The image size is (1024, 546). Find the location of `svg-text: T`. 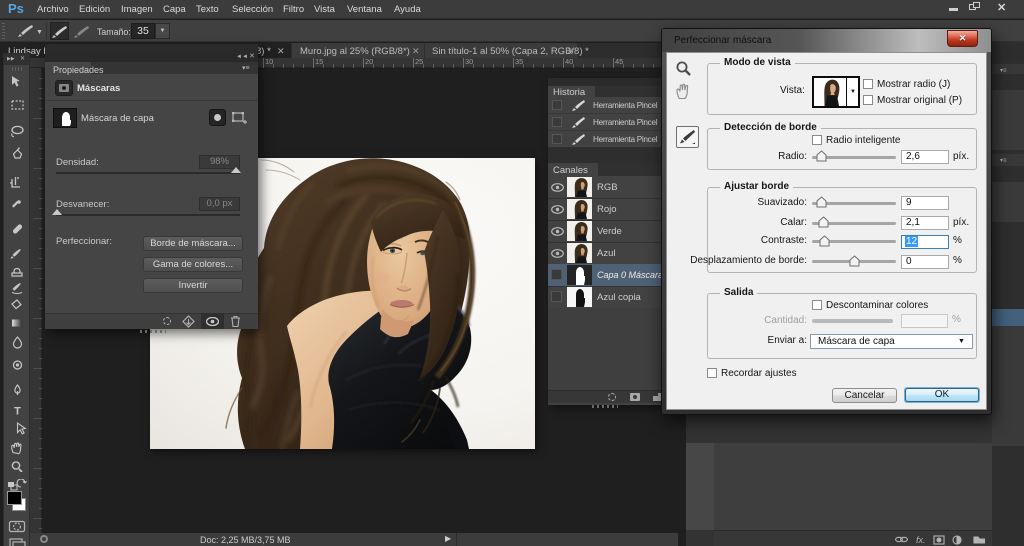

svg-text: T is located at coordinates (17, 412).